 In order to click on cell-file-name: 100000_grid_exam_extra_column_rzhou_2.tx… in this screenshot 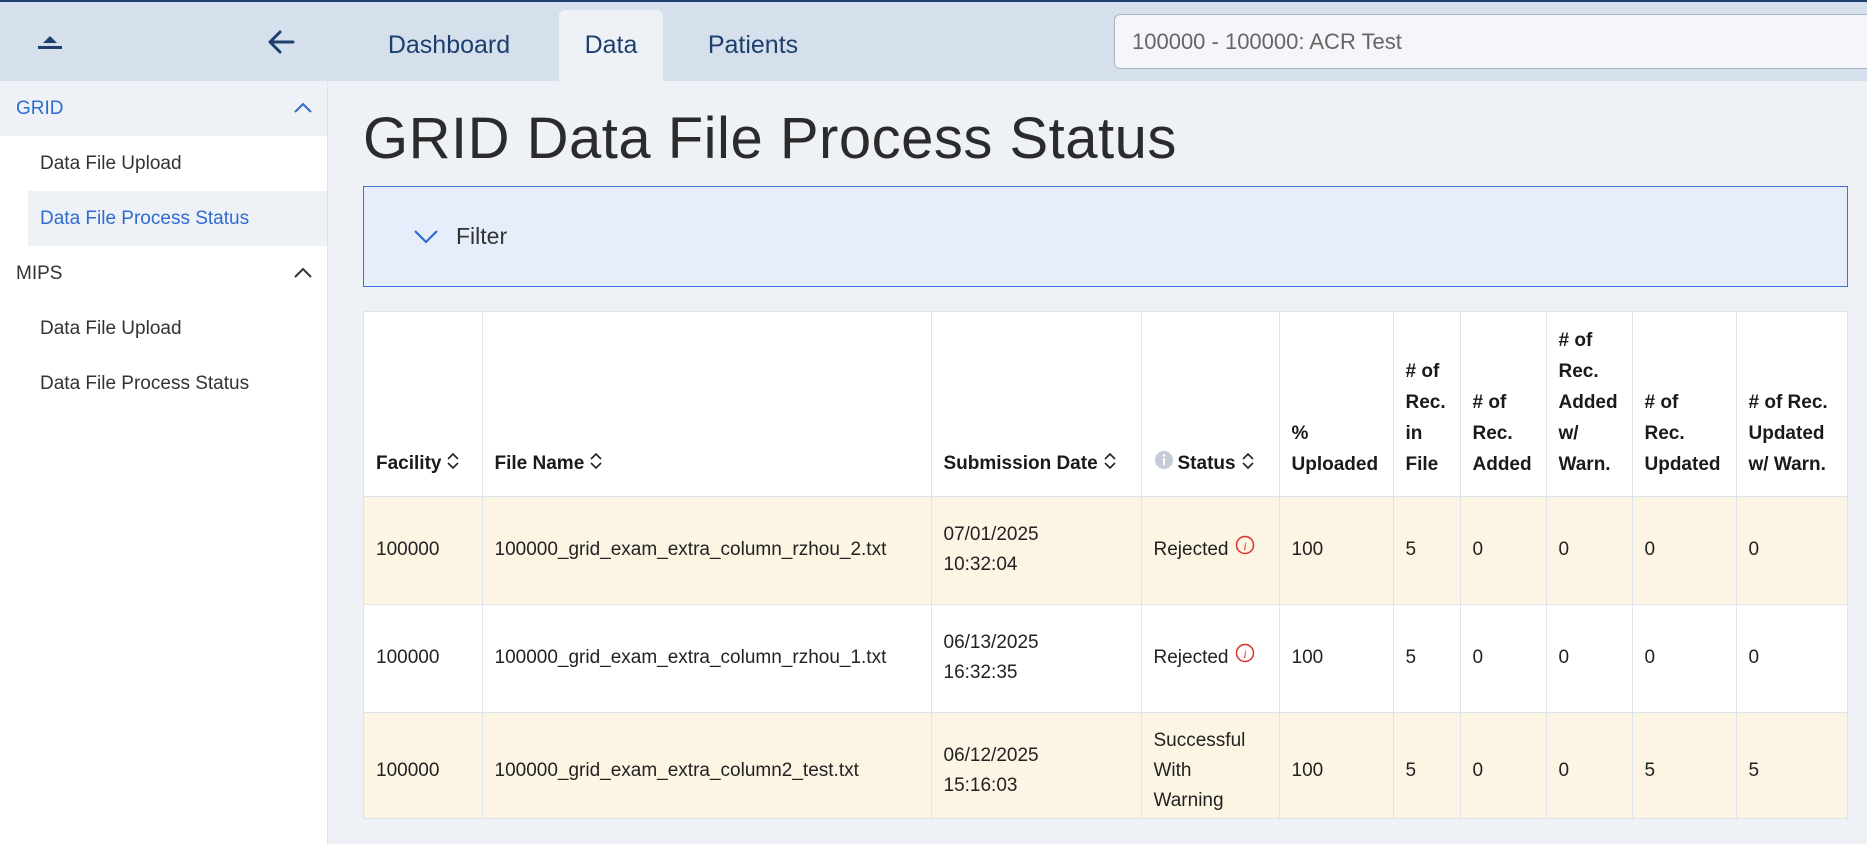, I will do `click(707, 550)`.